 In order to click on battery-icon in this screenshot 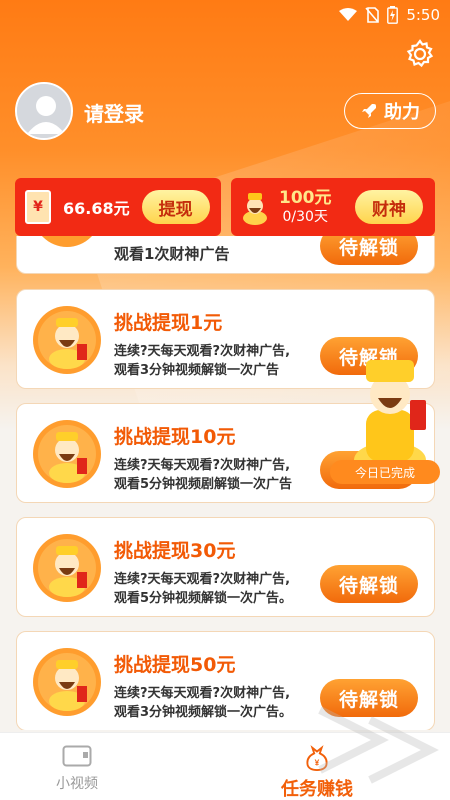, I will do `click(393, 15)`.